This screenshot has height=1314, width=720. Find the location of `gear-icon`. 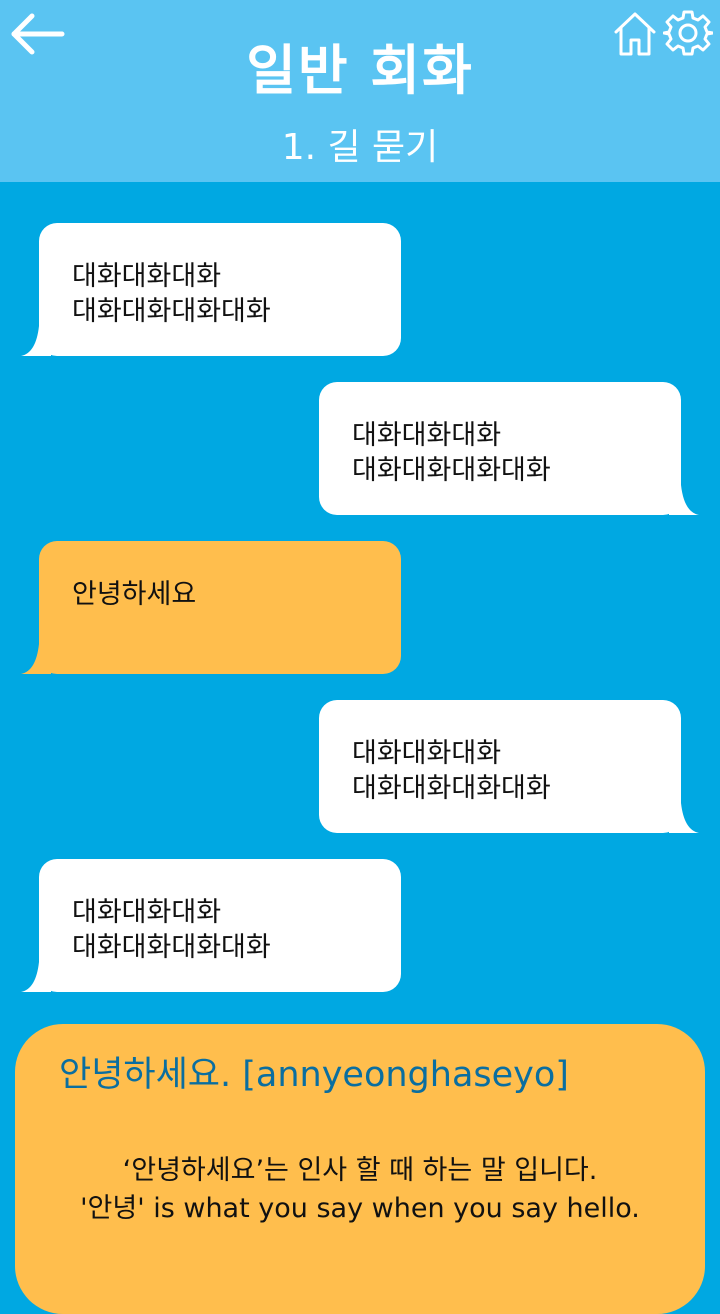

gear-icon is located at coordinates (688, 33).